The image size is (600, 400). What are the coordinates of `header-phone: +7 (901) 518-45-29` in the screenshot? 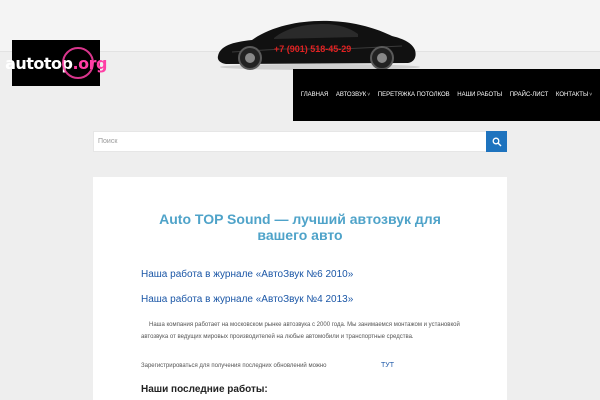 It's located at (313, 49).